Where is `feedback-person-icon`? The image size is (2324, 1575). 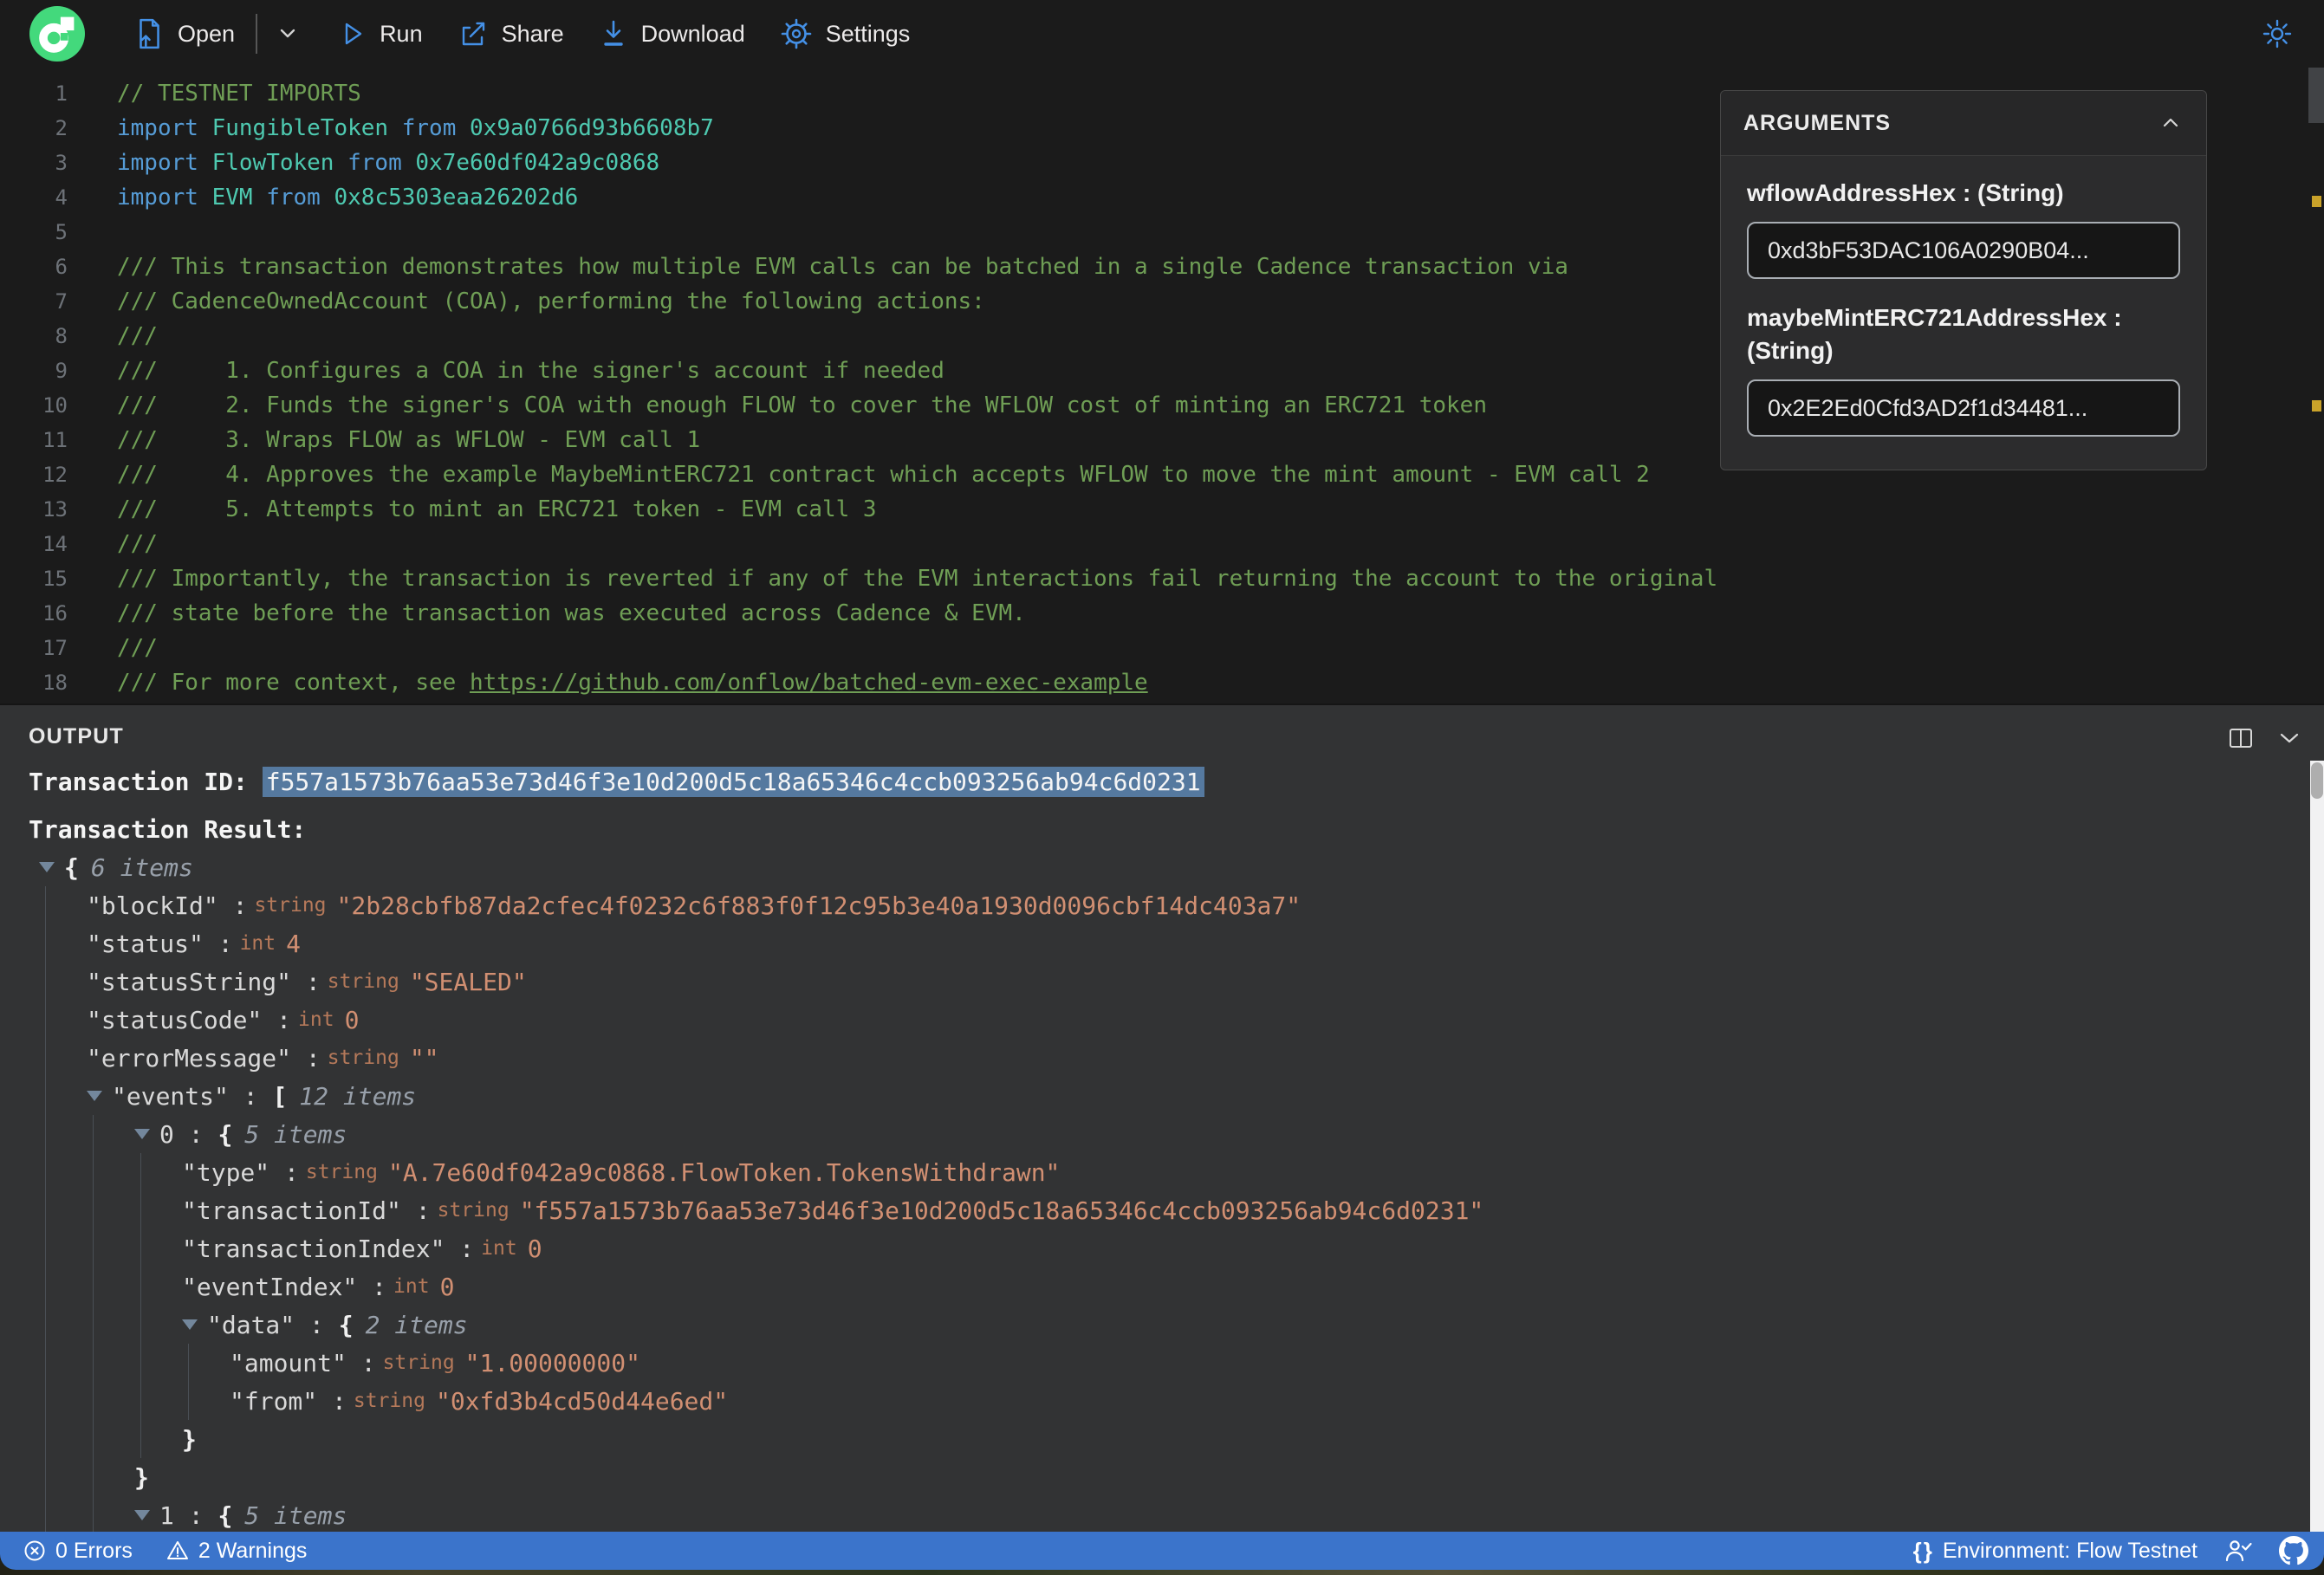 feedback-person-icon is located at coordinates (2238, 1551).